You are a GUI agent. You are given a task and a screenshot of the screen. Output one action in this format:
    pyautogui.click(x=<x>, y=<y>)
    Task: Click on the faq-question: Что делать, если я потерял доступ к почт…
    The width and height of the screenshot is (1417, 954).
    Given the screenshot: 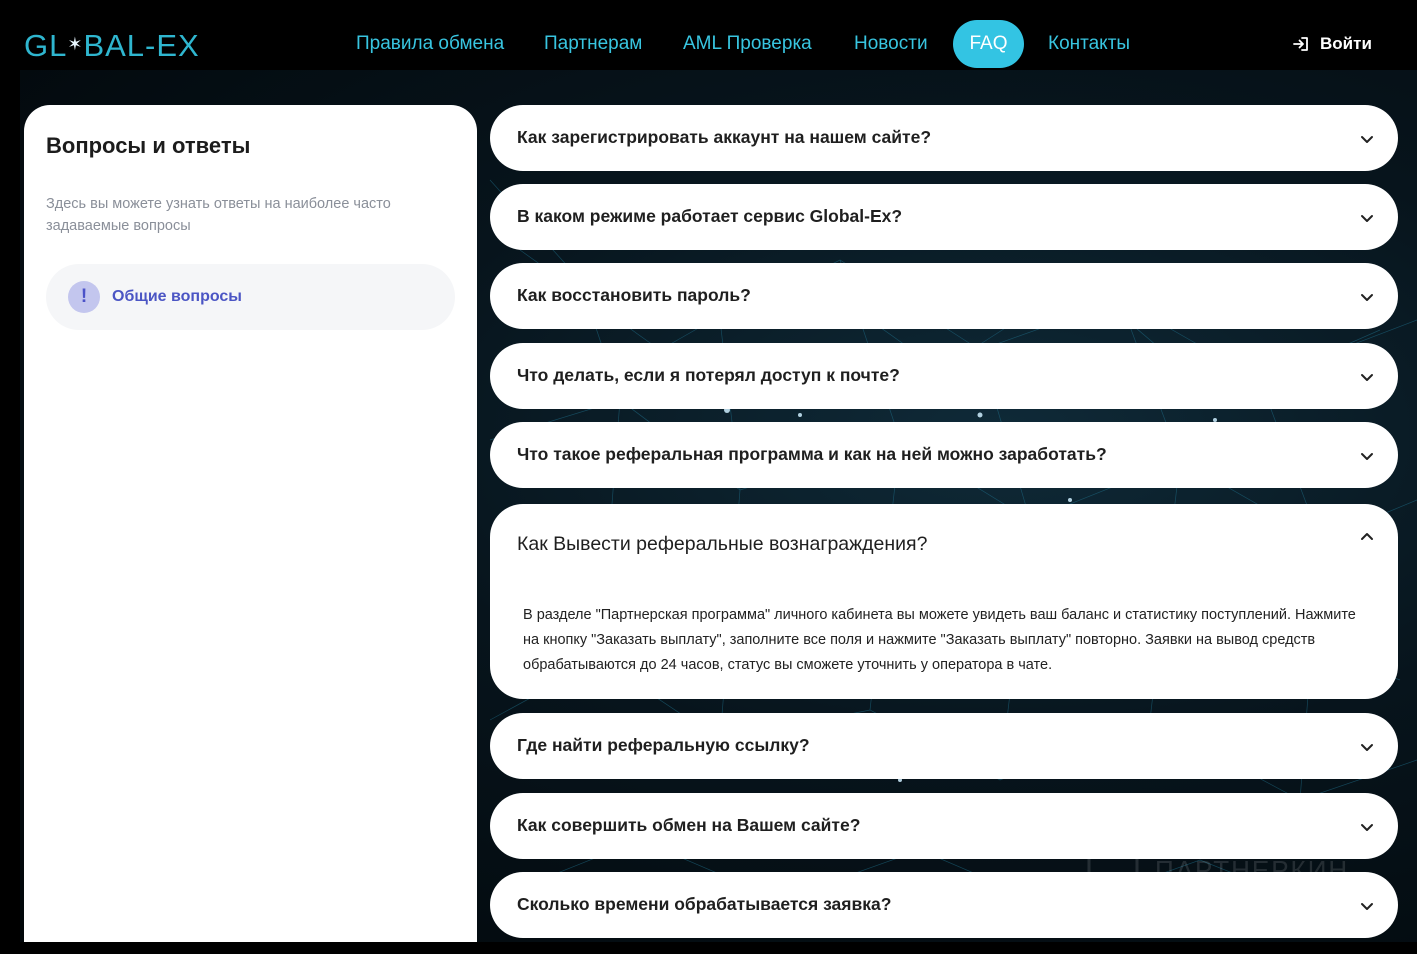 What is the action you would take?
    pyautogui.click(x=708, y=375)
    